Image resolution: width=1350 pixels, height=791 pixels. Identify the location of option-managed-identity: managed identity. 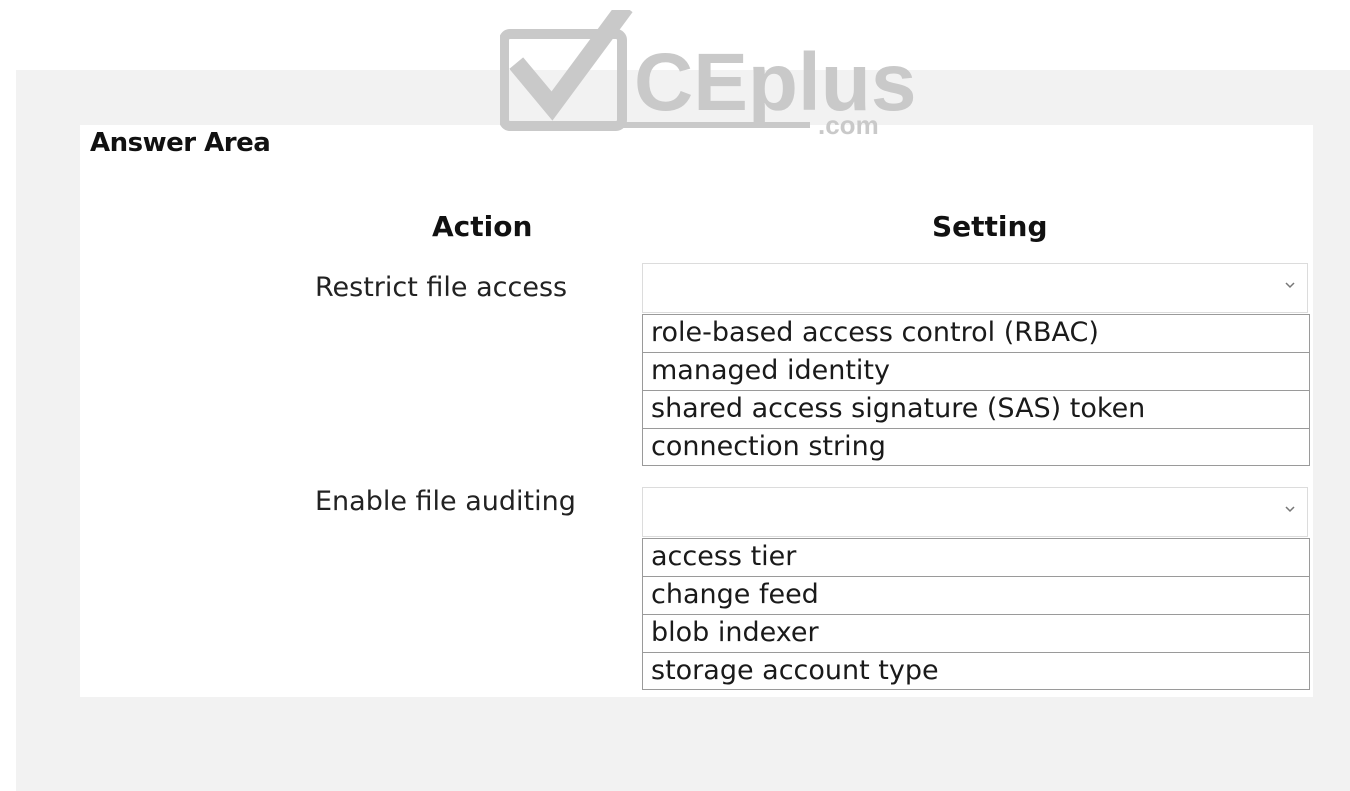
(976, 371).